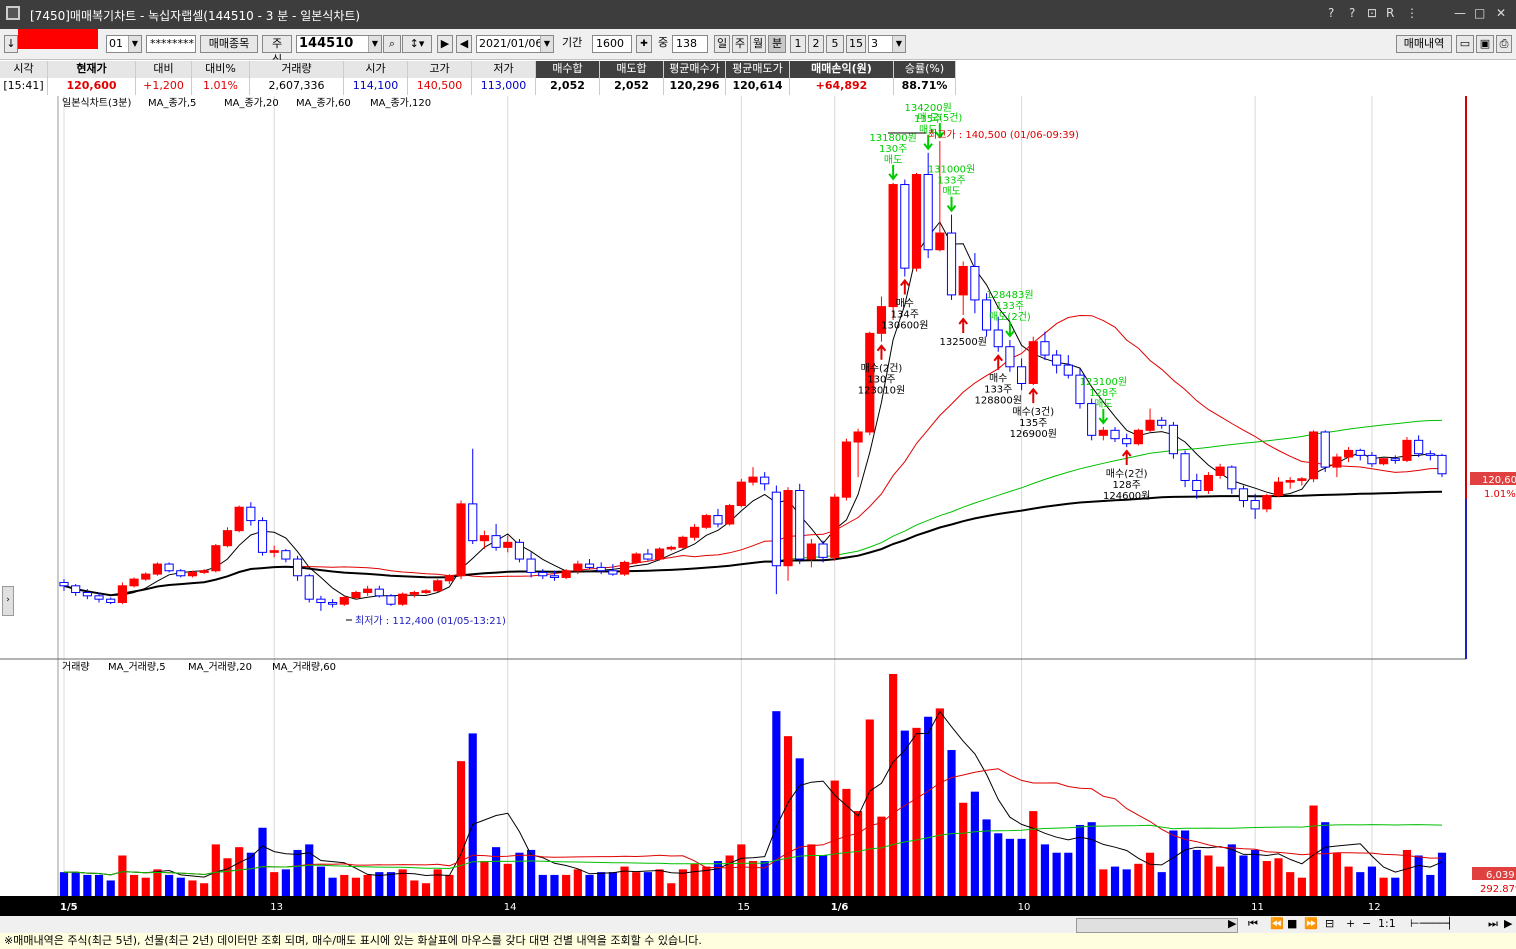 The image size is (1516, 949). Describe the element at coordinates (220, 667) in the screenshot. I see `volume-legend-ma20: MA_거래량,20` at that location.